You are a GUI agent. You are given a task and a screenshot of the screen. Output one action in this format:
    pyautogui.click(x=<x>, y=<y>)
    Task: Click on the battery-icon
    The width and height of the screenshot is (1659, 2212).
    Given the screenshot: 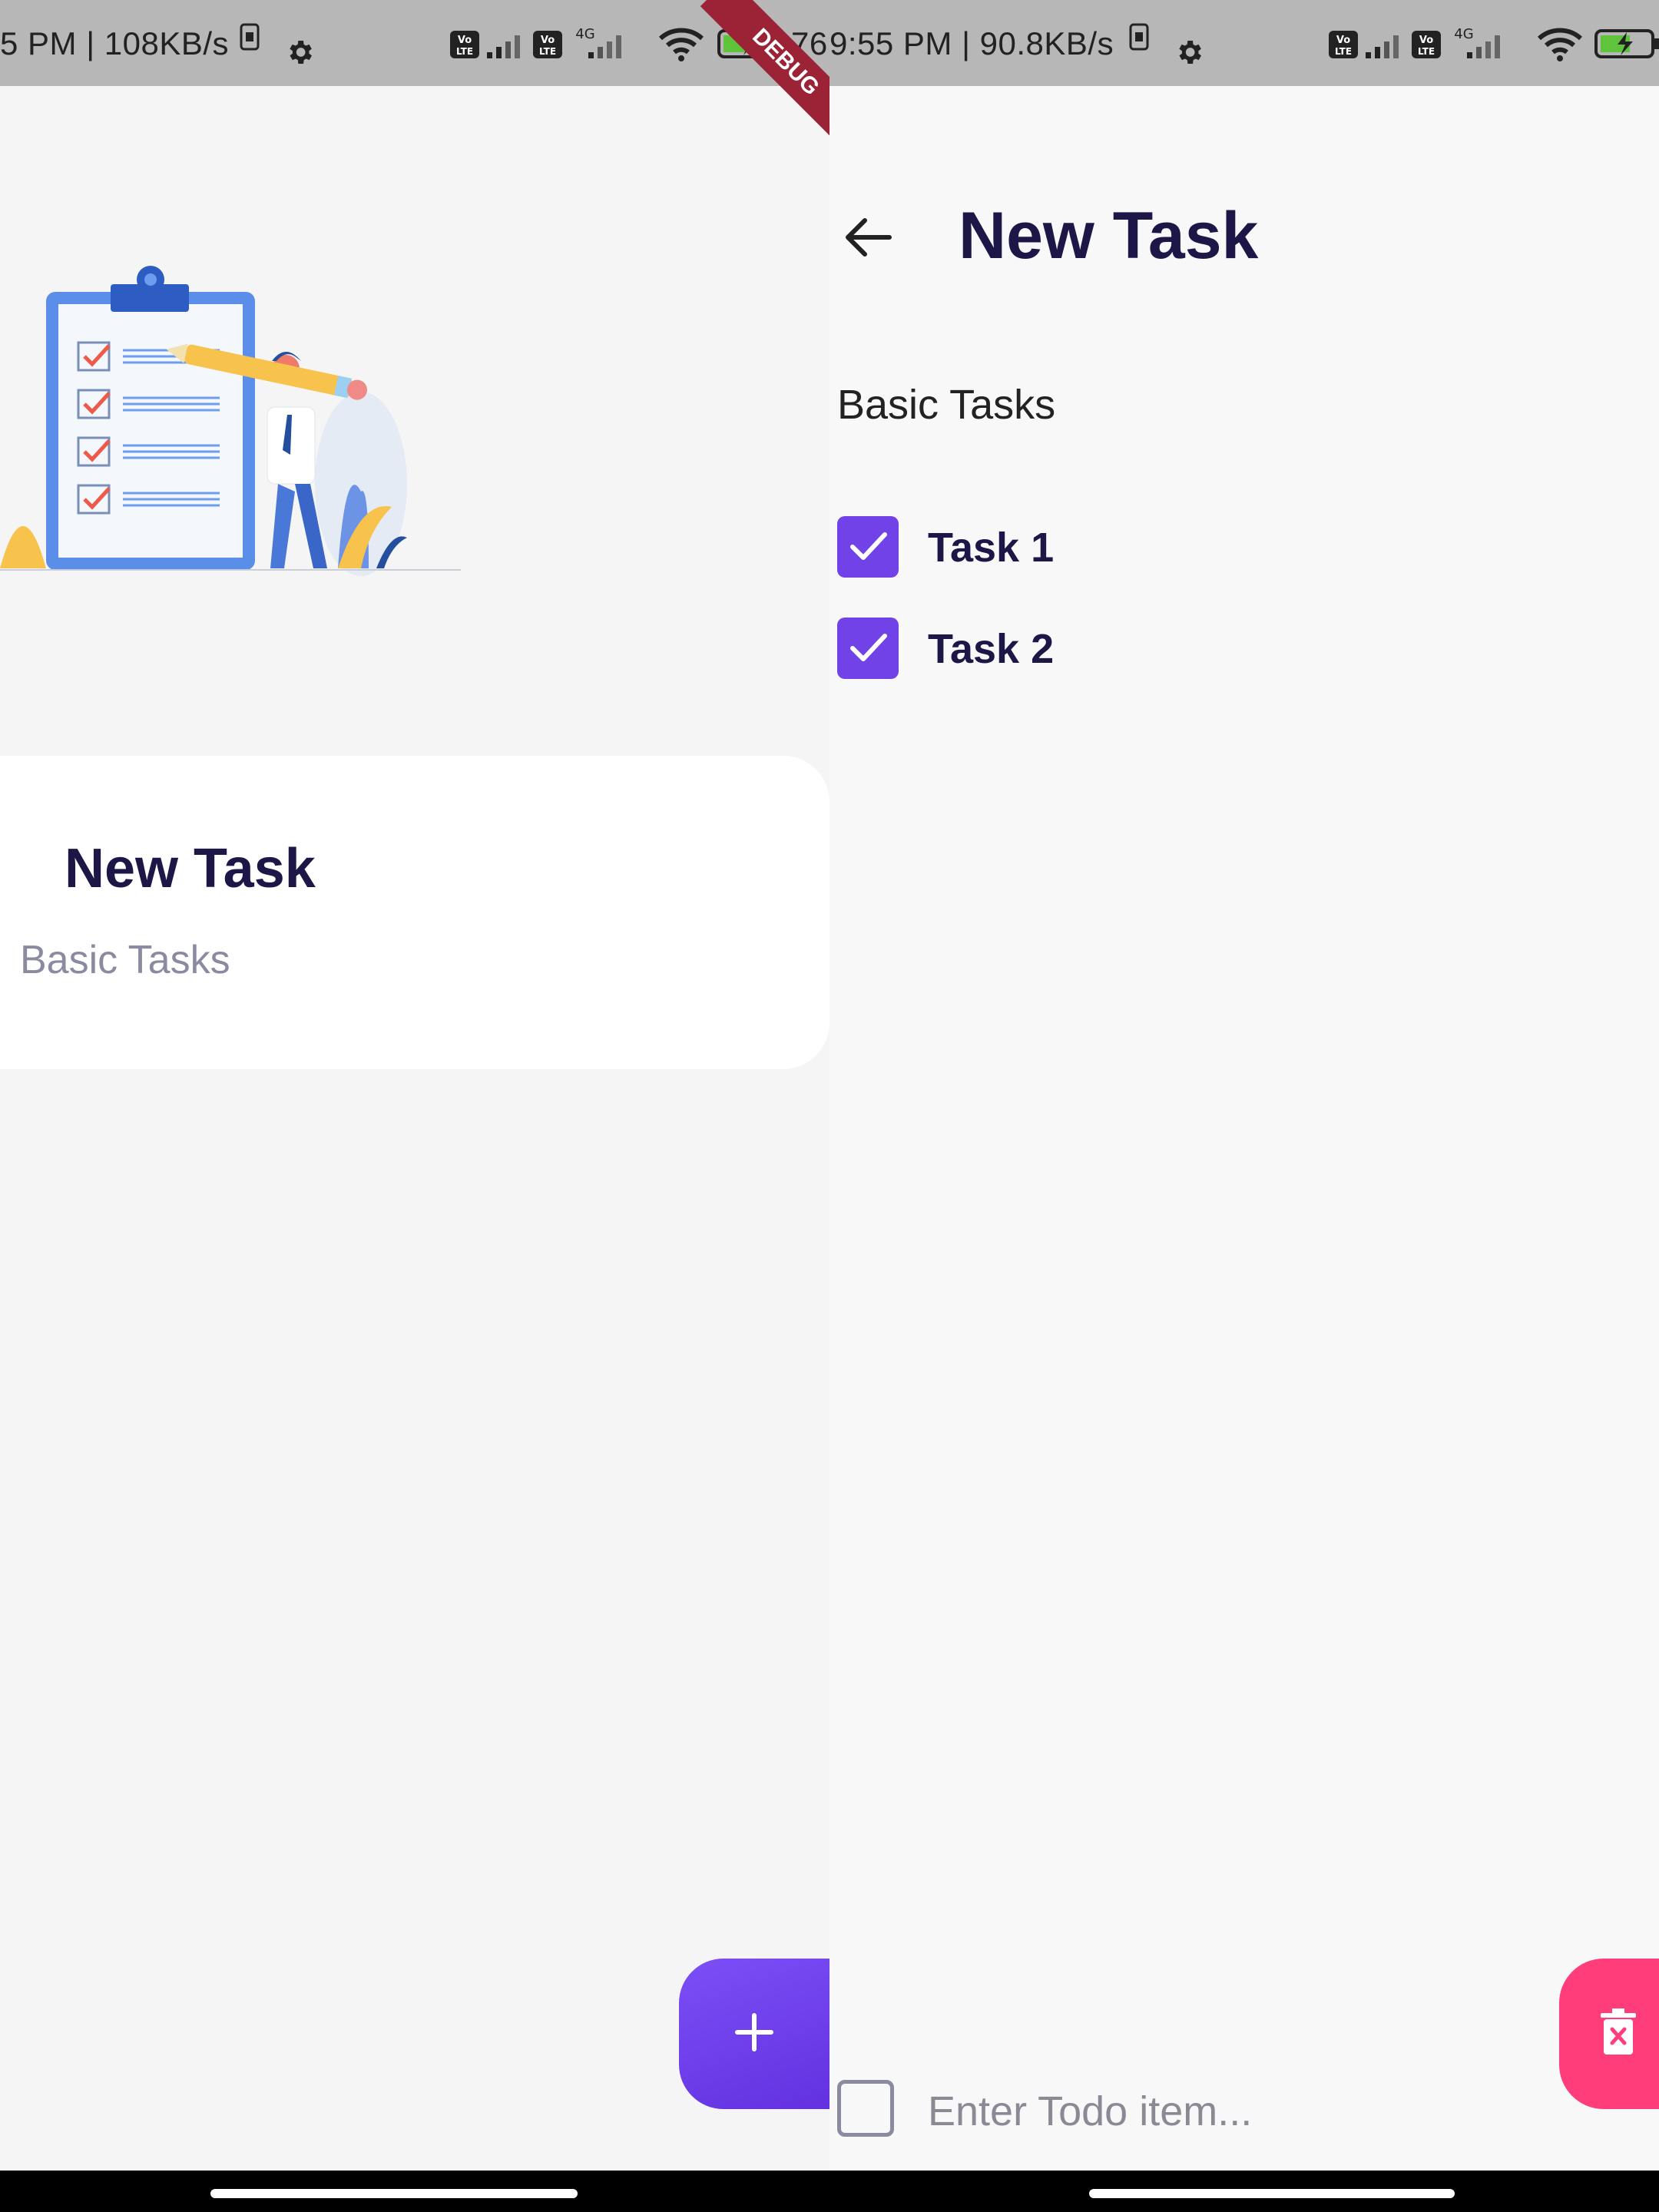 What is the action you would take?
    pyautogui.click(x=1627, y=43)
    